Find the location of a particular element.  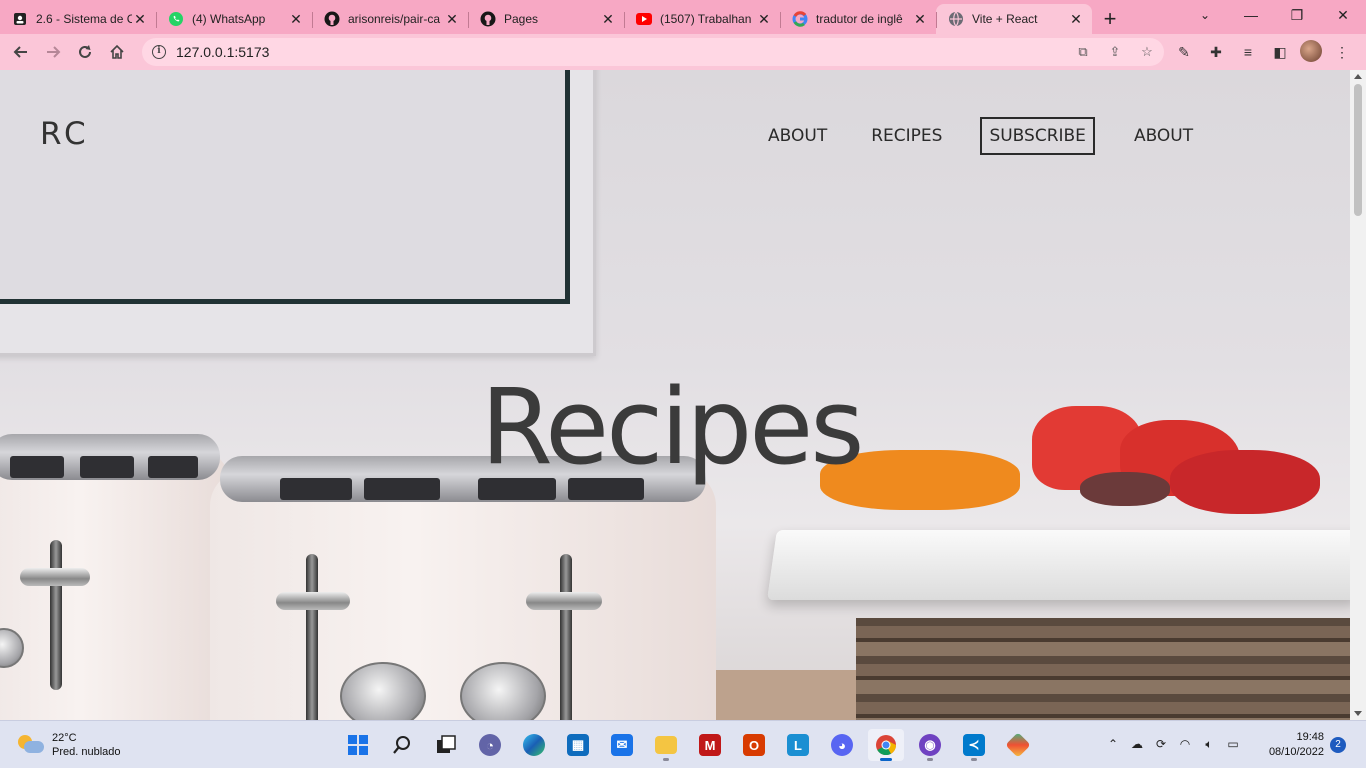

weather-description: Pred. nublado is located at coordinates (86, 752).